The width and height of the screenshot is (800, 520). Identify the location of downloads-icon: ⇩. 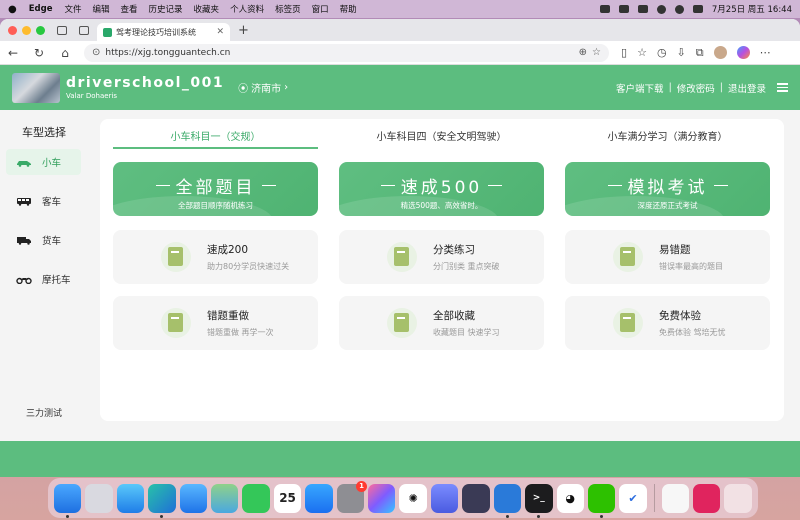
(681, 52).